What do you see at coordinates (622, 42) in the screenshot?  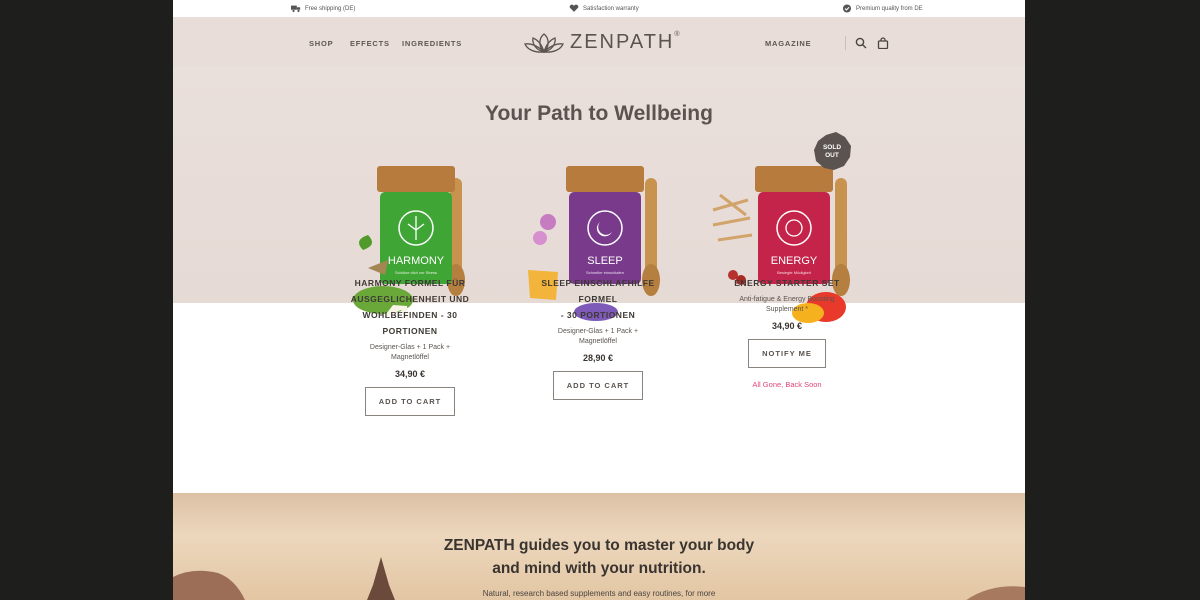 I see `brand-name-text: ZENPATH` at bounding box center [622, 42].